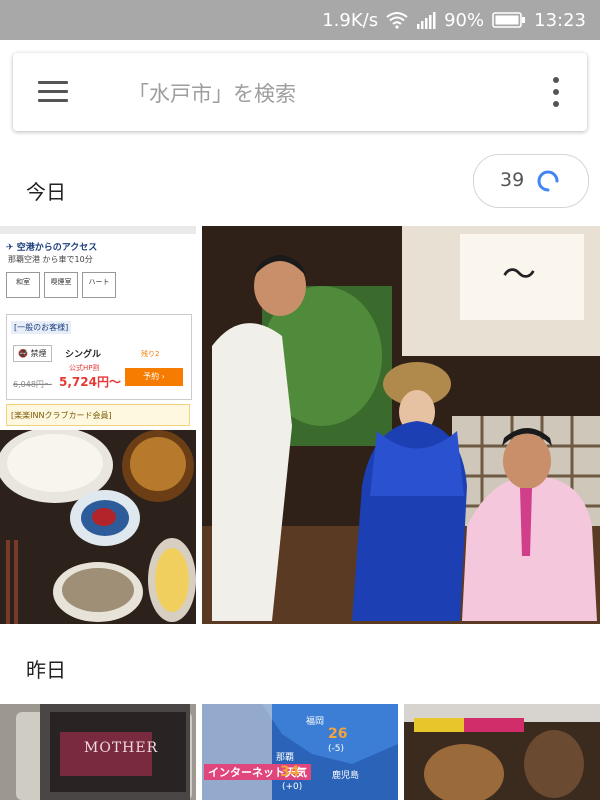 The image size is (600, 800). I want to click on old-price: 6,048円〜, so click(32, 384).